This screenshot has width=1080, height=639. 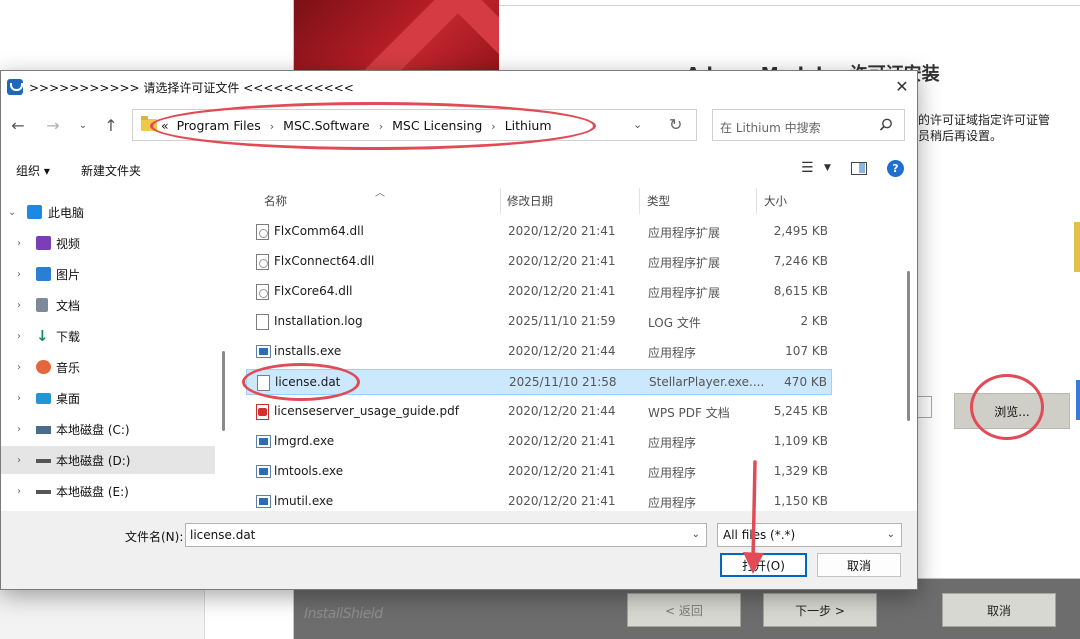 I want to click on filename-label: 文件名(N):, so click(x=154, y=537).